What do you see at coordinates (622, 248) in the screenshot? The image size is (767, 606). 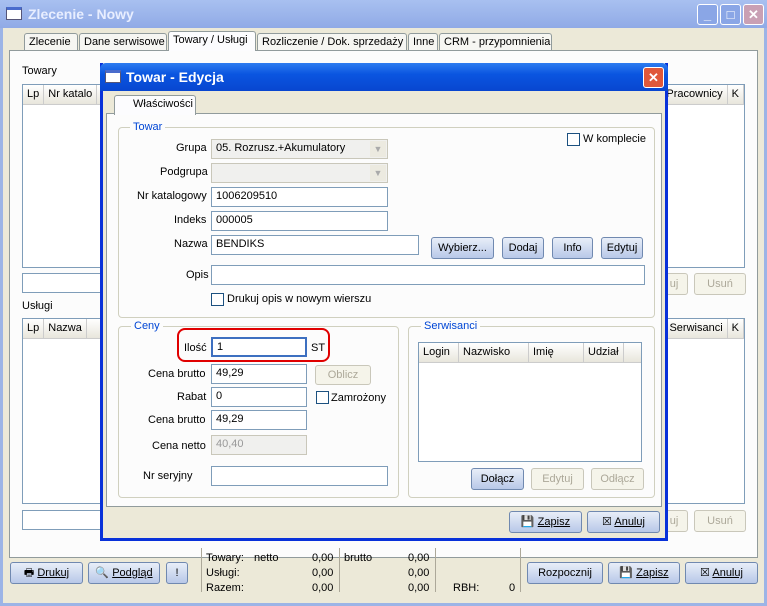 I see `edytuj-towar-button: Edytuj` at bounding box center [622, 248].